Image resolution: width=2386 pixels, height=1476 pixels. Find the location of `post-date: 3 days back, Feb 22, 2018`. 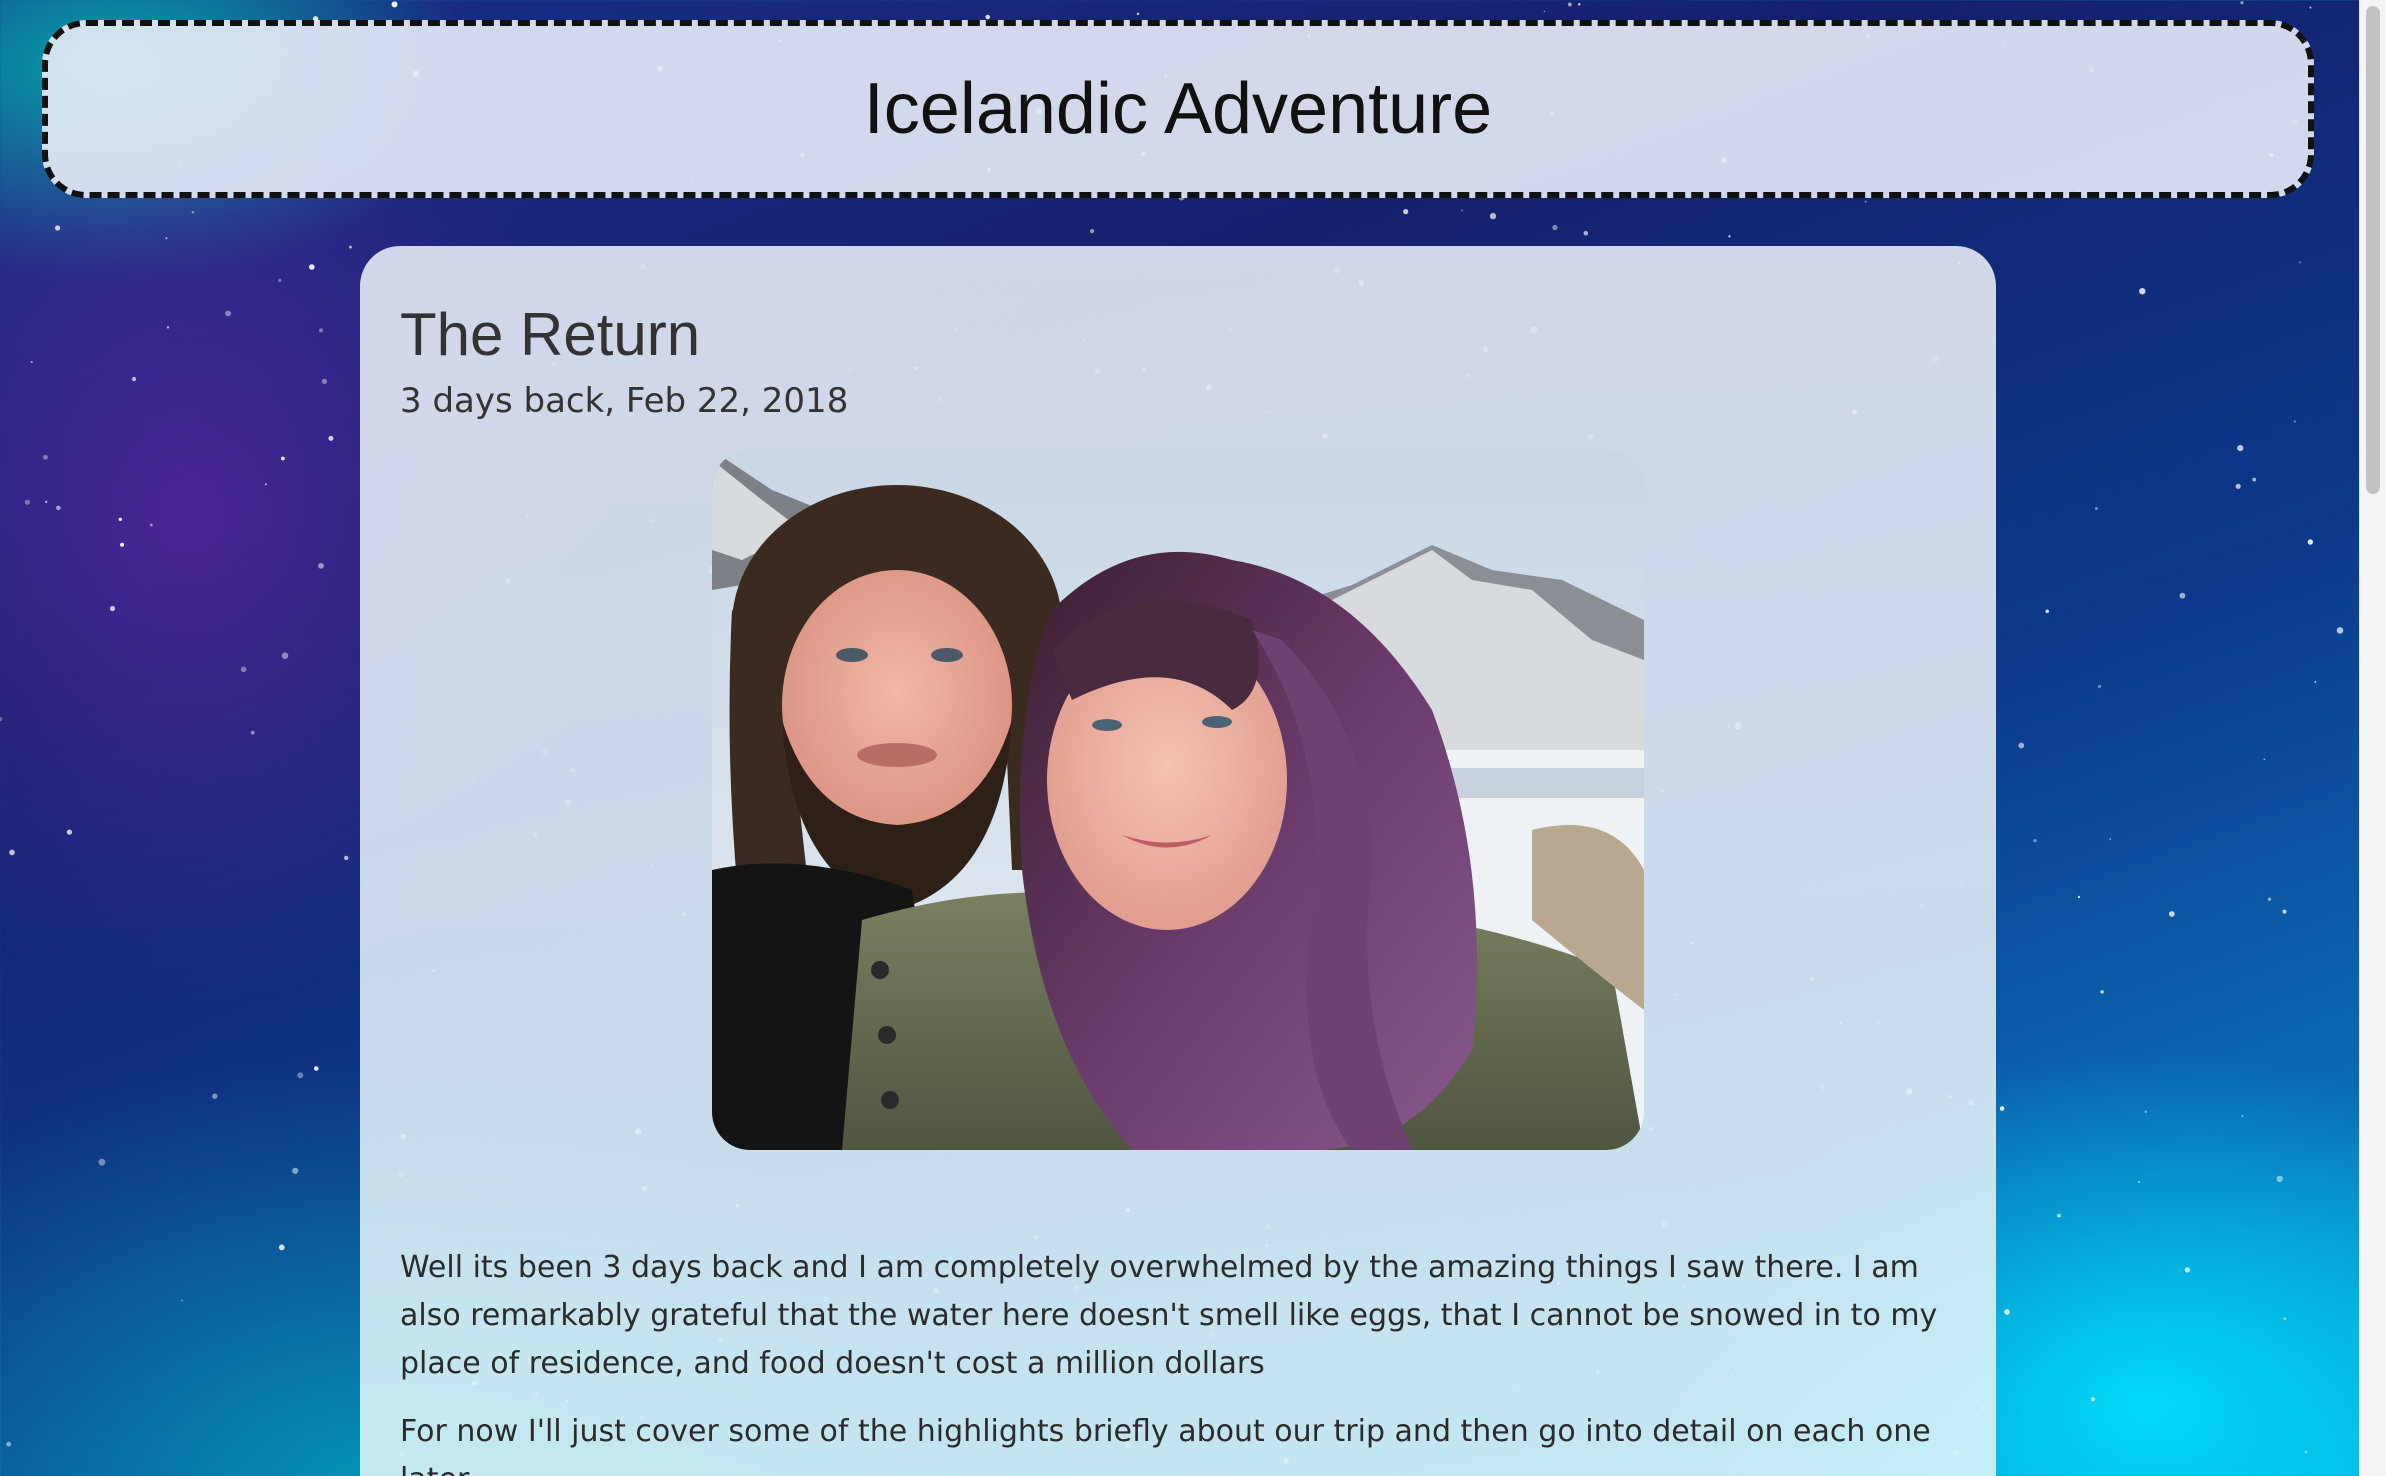

post-date: 3 days back, Feb 22, 2018 is located at coordinates (624, 401).